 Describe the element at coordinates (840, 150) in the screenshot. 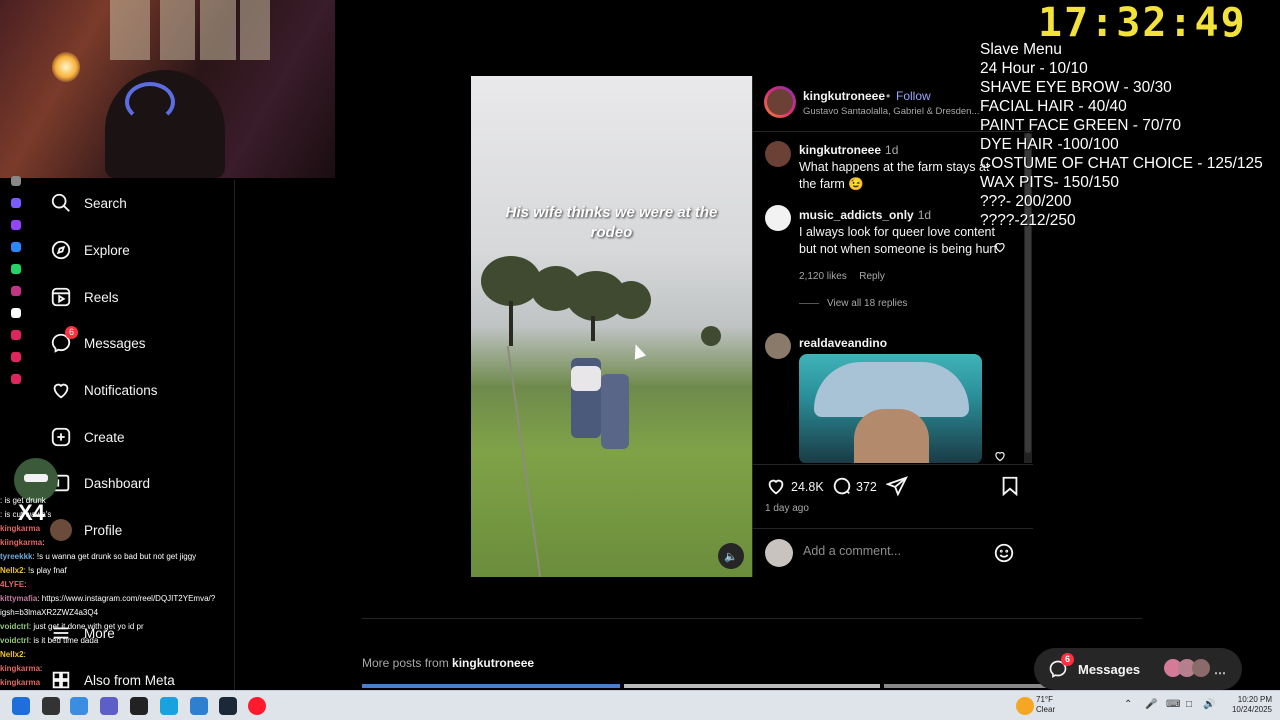

I see `comment-username: kingkutroneee` at that location.